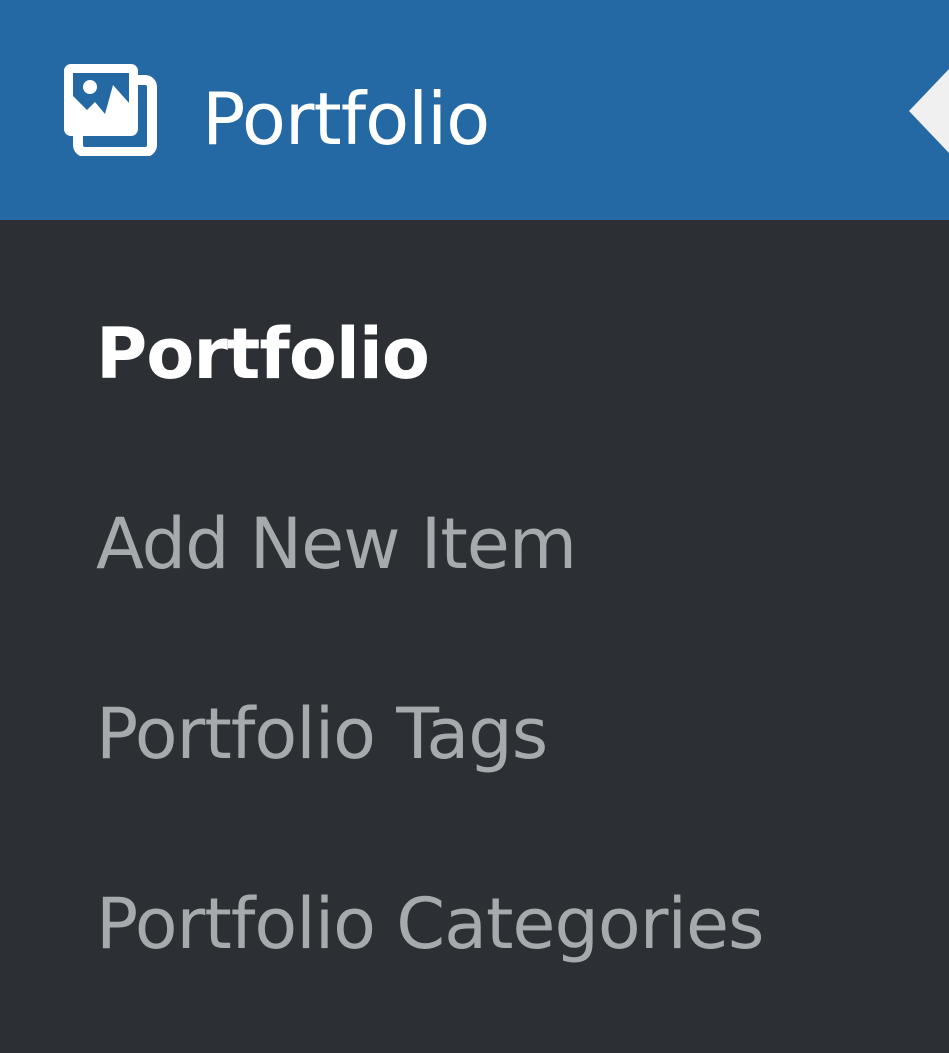 The image size is (949, 1053). Describe the element at coordinates (346, 119) in the screenshot. I see `portfolio-menu-title: Portfolio` at that location.